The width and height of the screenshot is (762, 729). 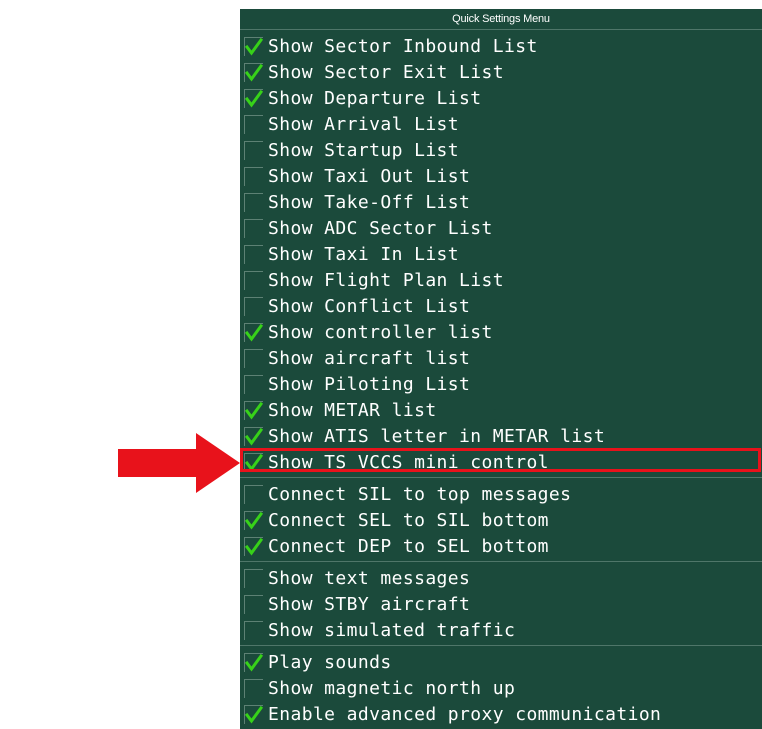 What do you see at coordinates (364, 254) in the screenshot?
I see `menu-item-label: Show Taxi In List` at bounding box center [364, 254].